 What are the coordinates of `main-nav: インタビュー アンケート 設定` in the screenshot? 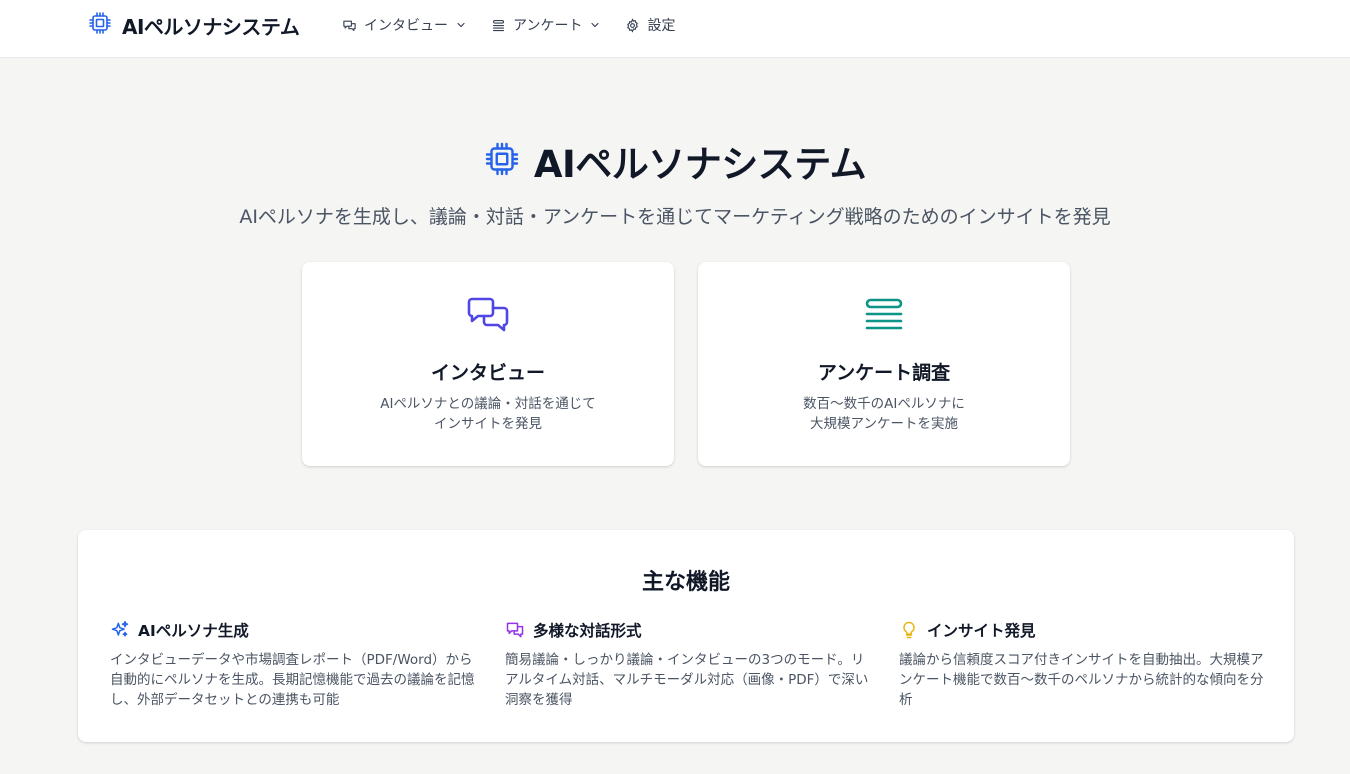 It's located at (508, 25).